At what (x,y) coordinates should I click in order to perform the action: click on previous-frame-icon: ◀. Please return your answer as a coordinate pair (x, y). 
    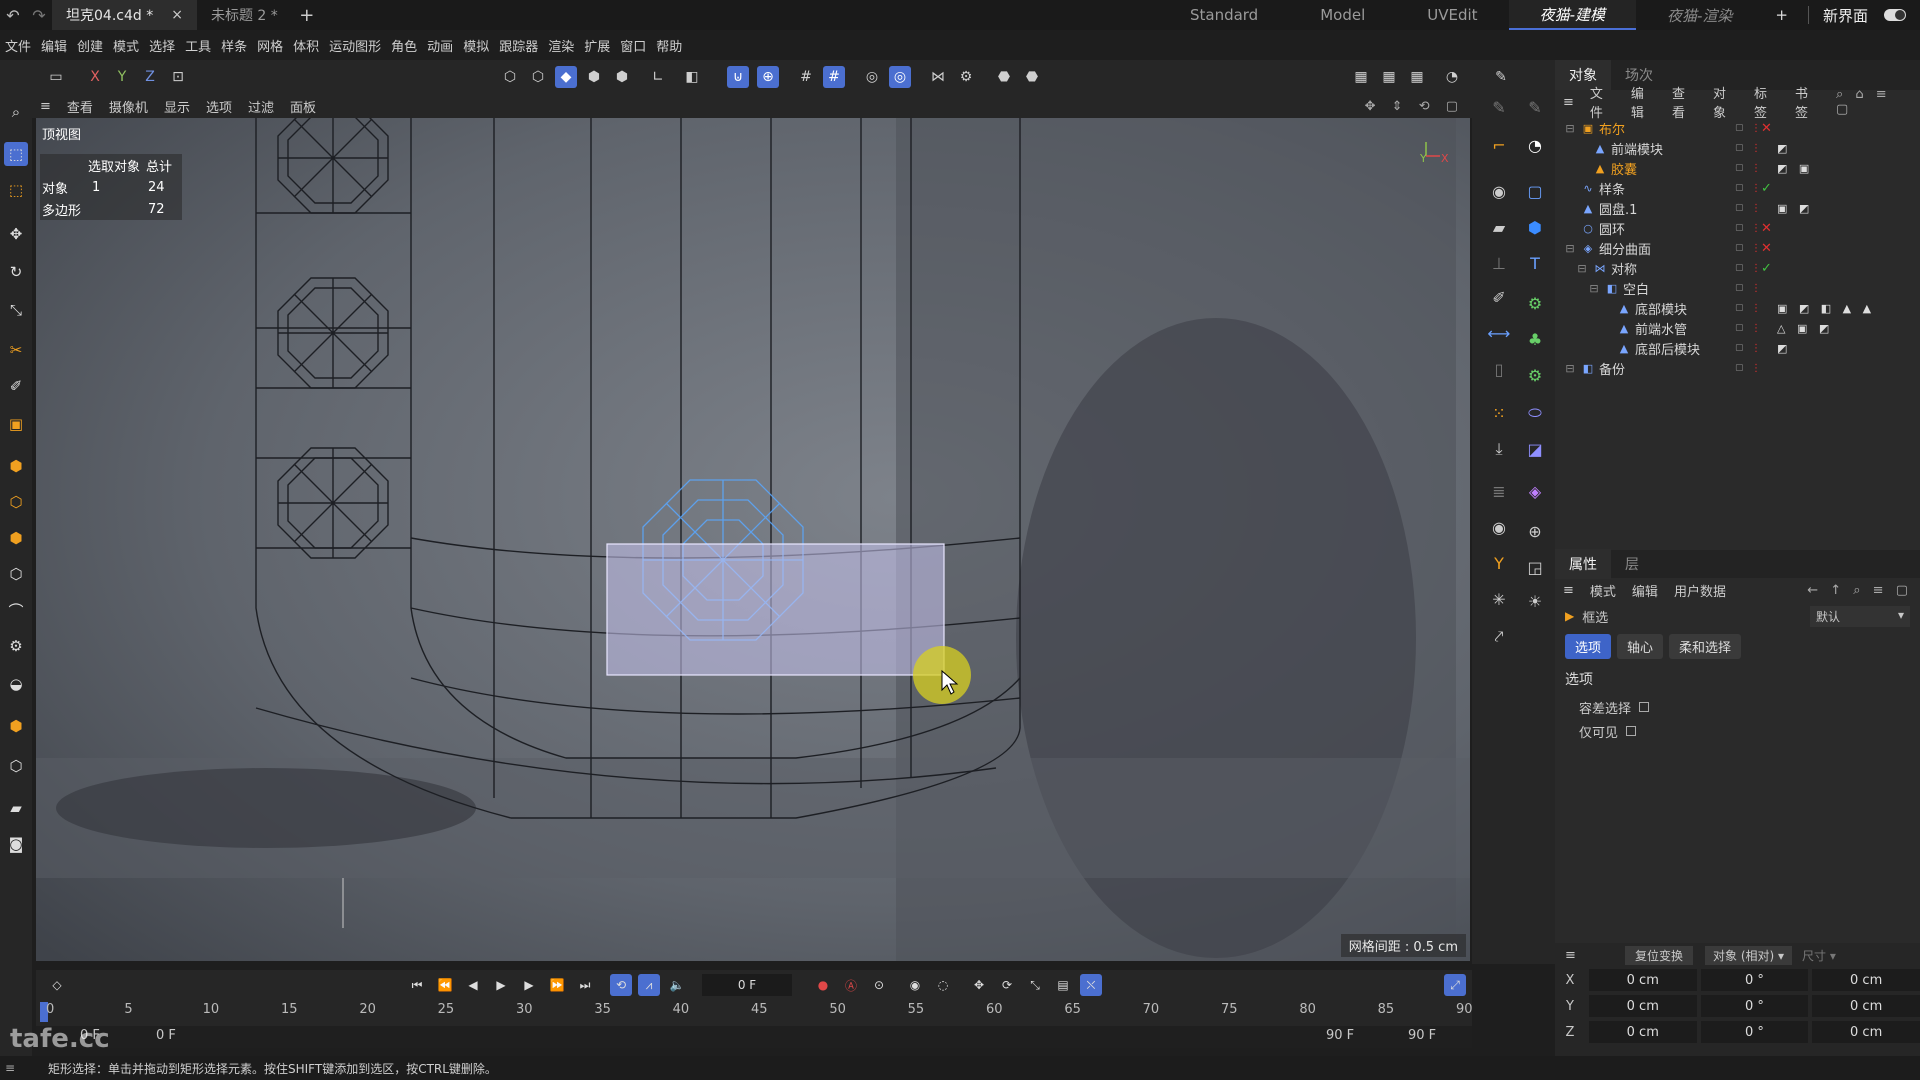
    Looking at the image, I should click on (473, 985).